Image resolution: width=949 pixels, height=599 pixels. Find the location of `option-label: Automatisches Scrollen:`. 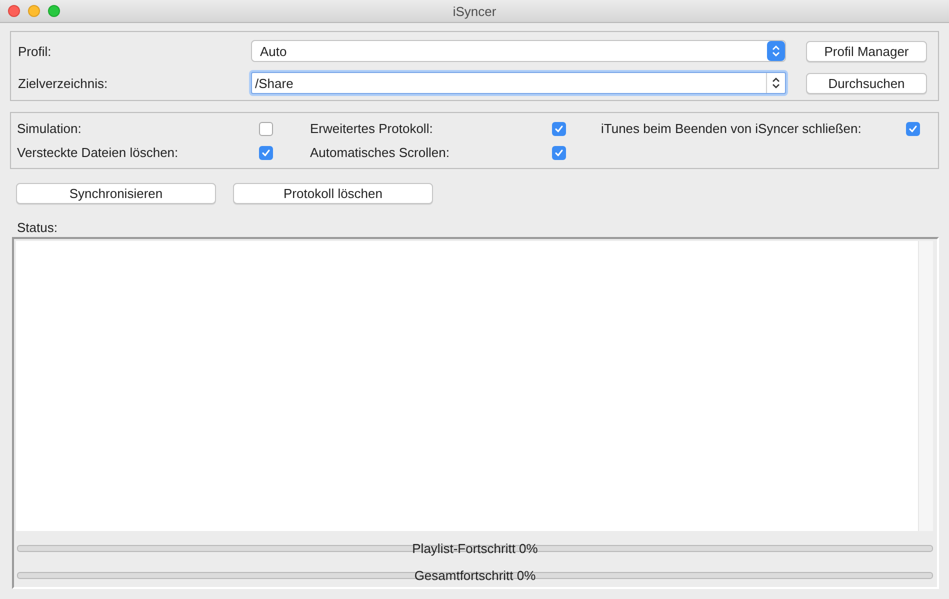

option-label: Automatisches Scrollen: is located at coordinates (380, 152).